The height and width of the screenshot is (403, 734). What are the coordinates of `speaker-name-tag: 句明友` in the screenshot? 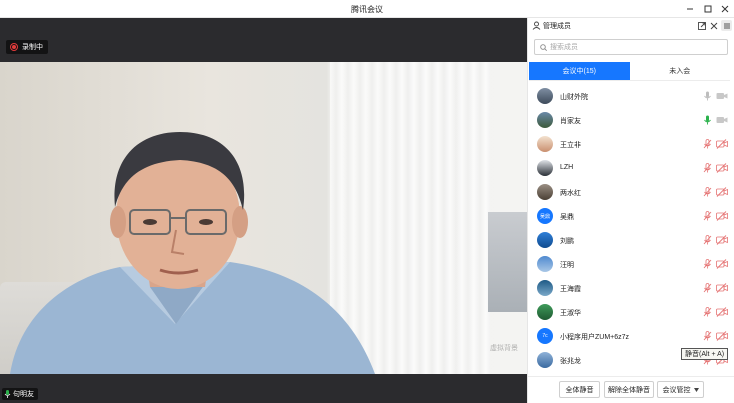 It's located at (20, 394).